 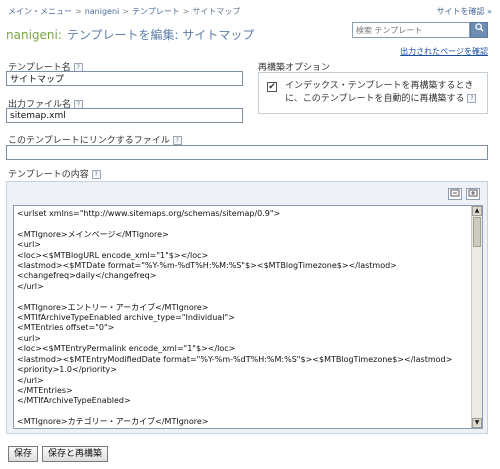 I want to click on template-content-label: テンプレートの内容?, so click(x=54, y=173).